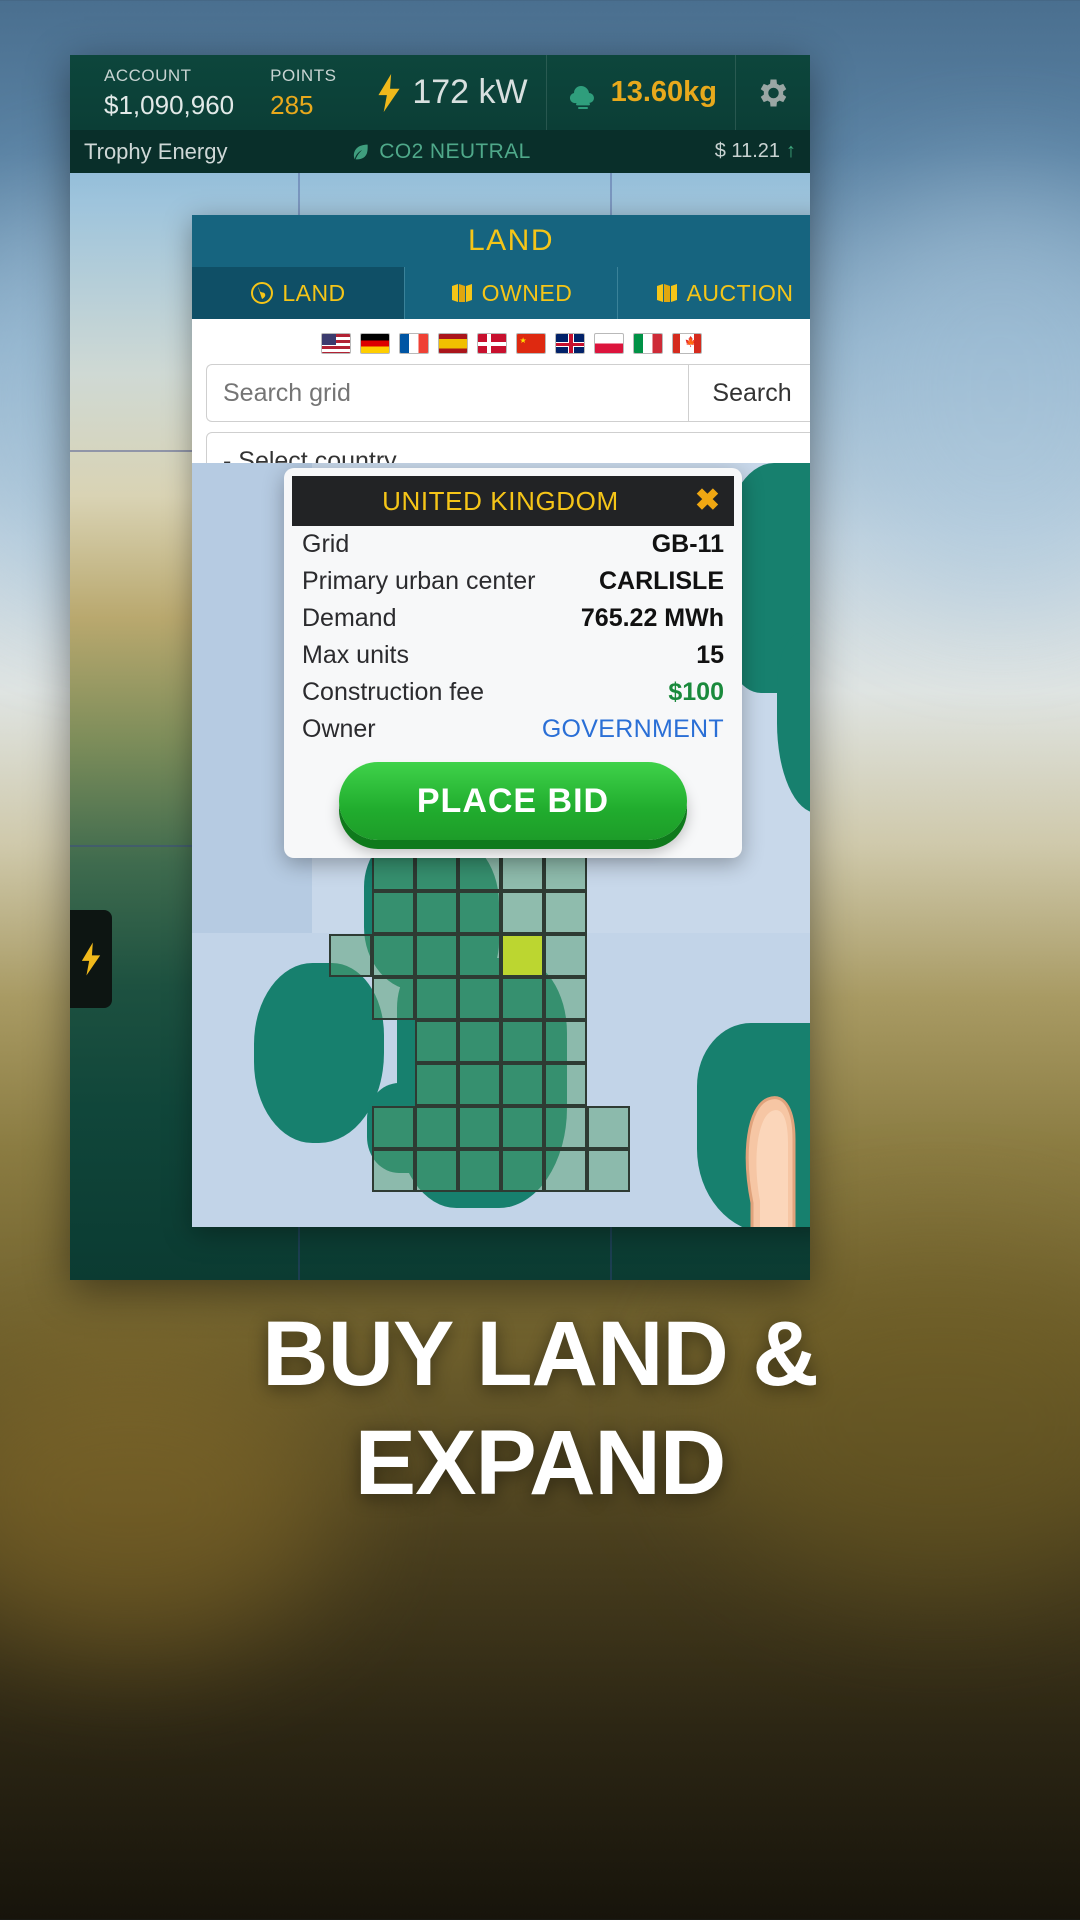 The image size is (1080, 1920). What do you see at coordinates (455, 151) in the screenshot?
I see `co2-neutral-text: CO2 NEUTRAL` at bounding box center [455, 151].